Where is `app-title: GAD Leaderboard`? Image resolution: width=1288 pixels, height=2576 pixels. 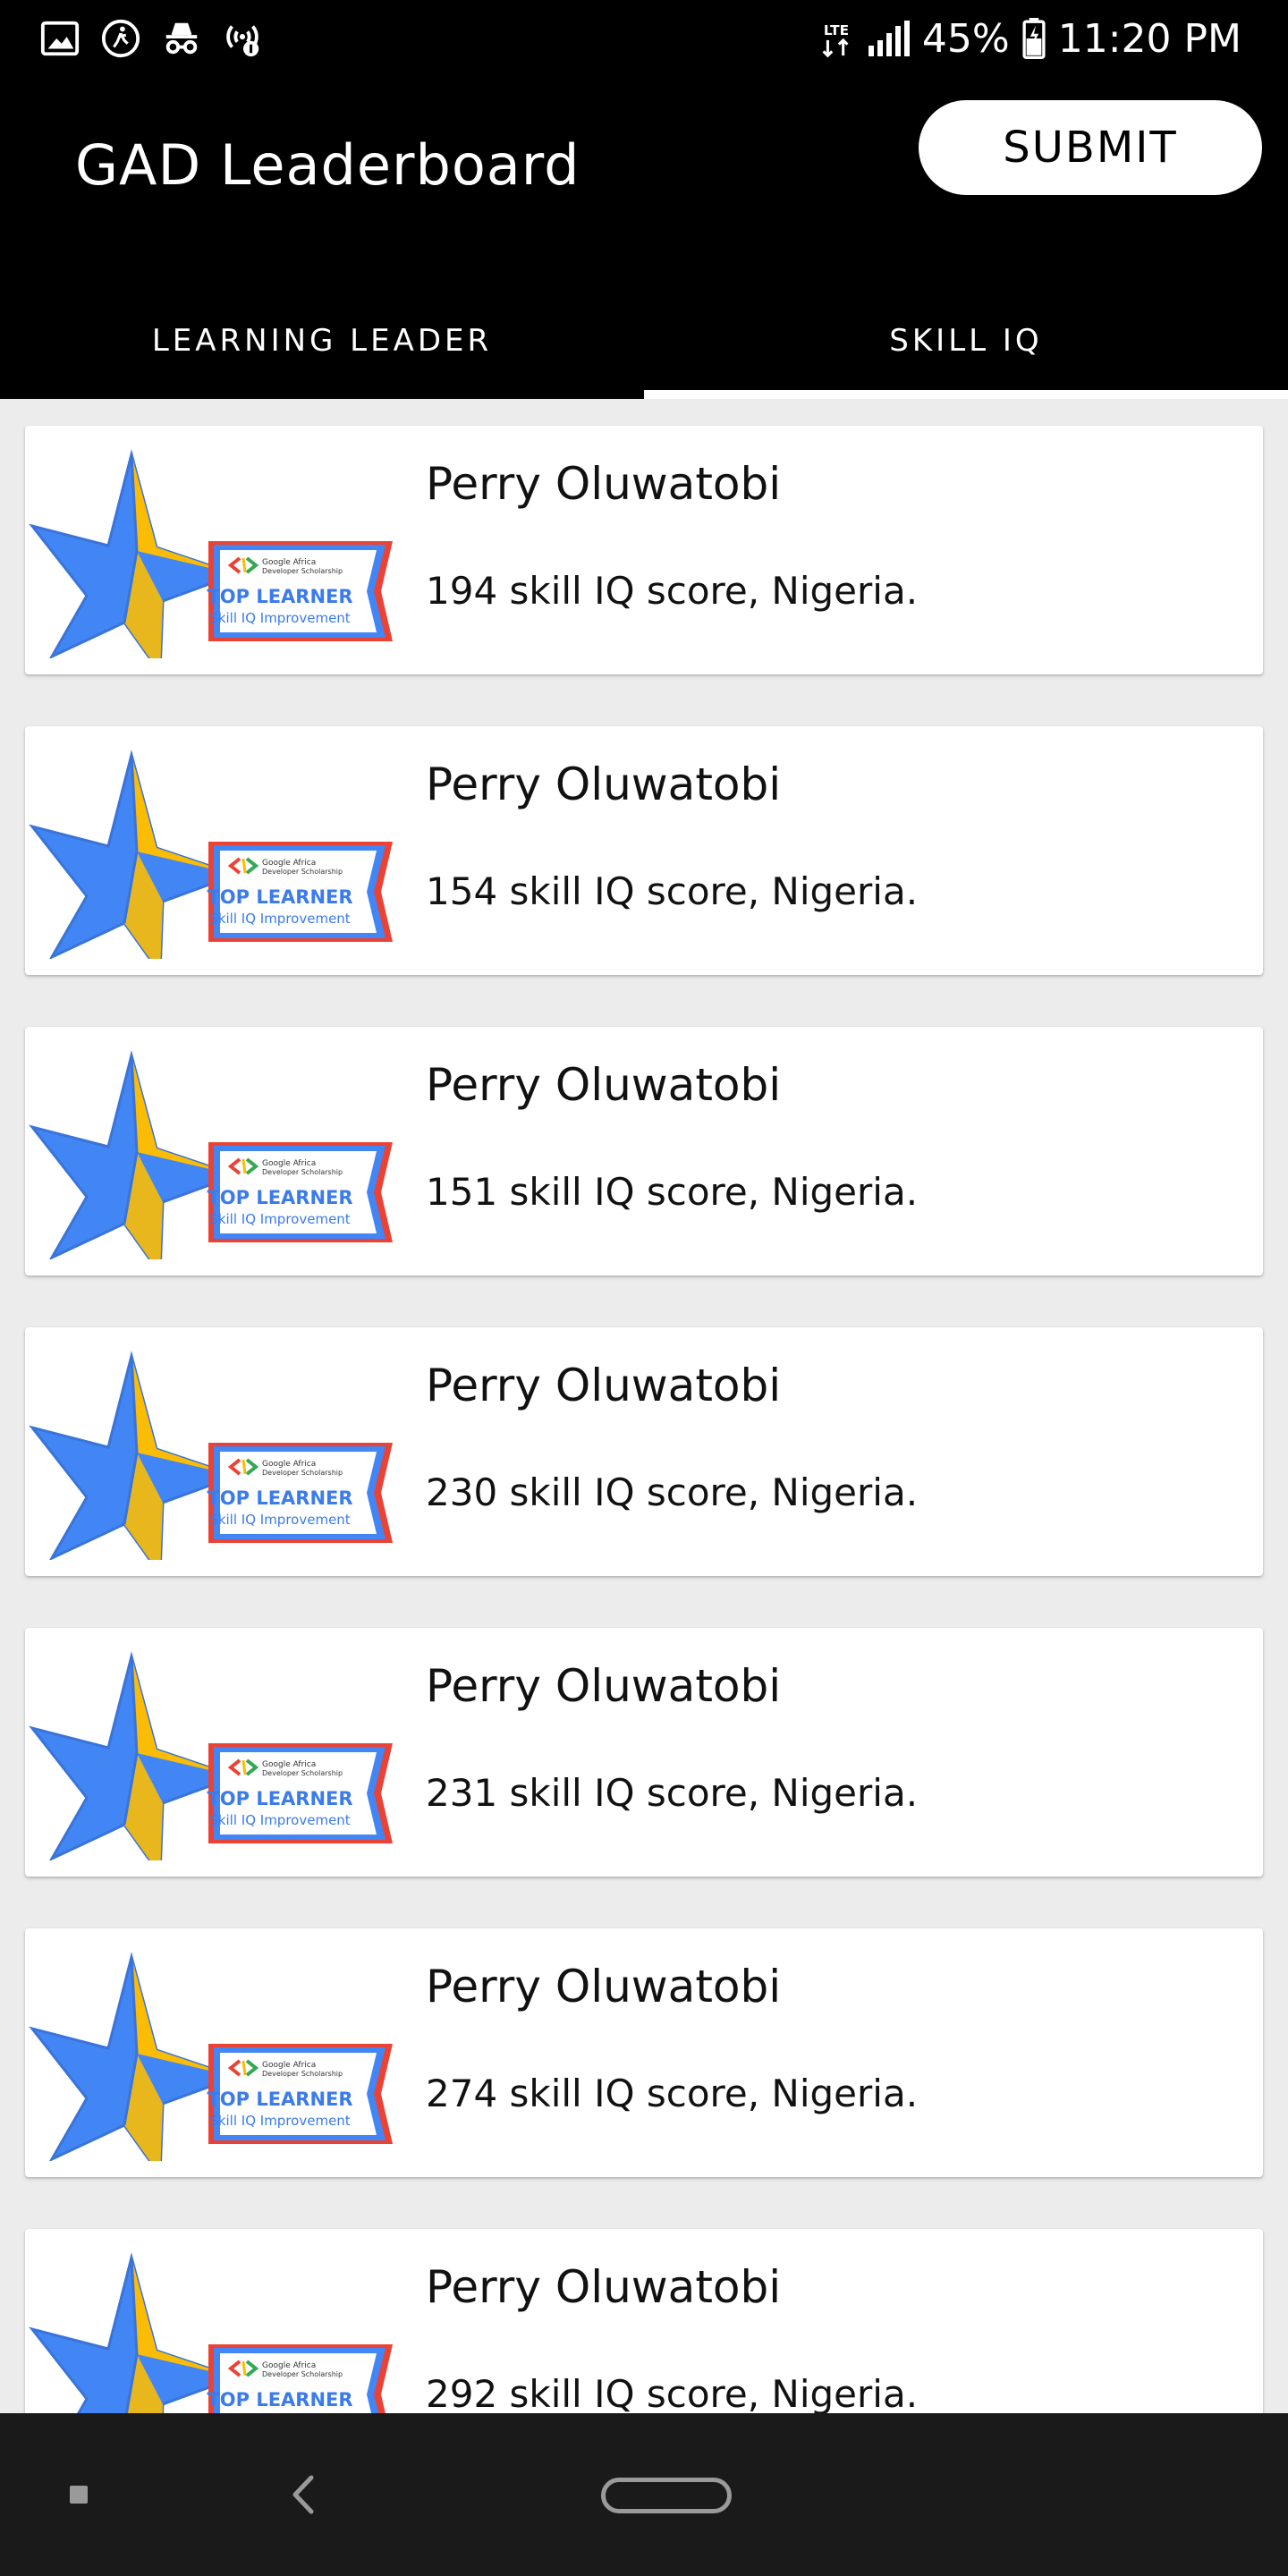 app-title: GAD Leaderboard is located at coordinates (327, 165).